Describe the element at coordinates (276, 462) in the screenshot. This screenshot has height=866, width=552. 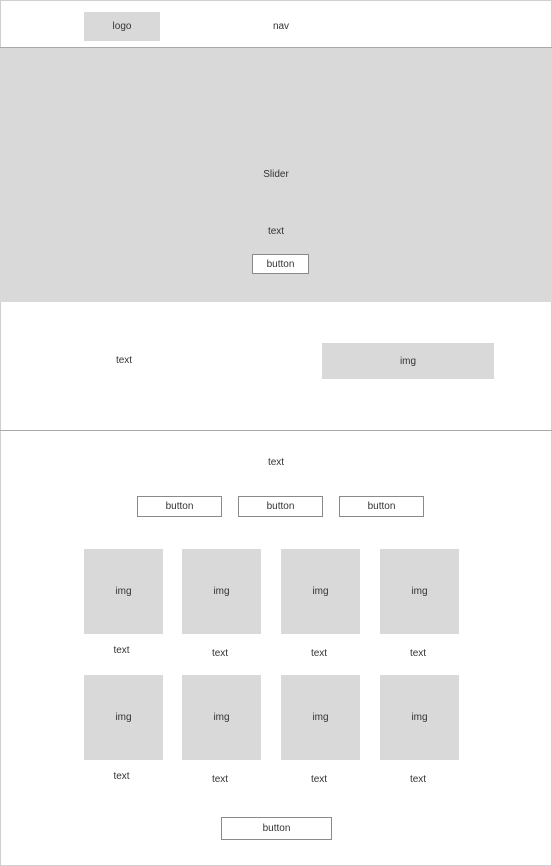
I see `products-text: text` at that location.